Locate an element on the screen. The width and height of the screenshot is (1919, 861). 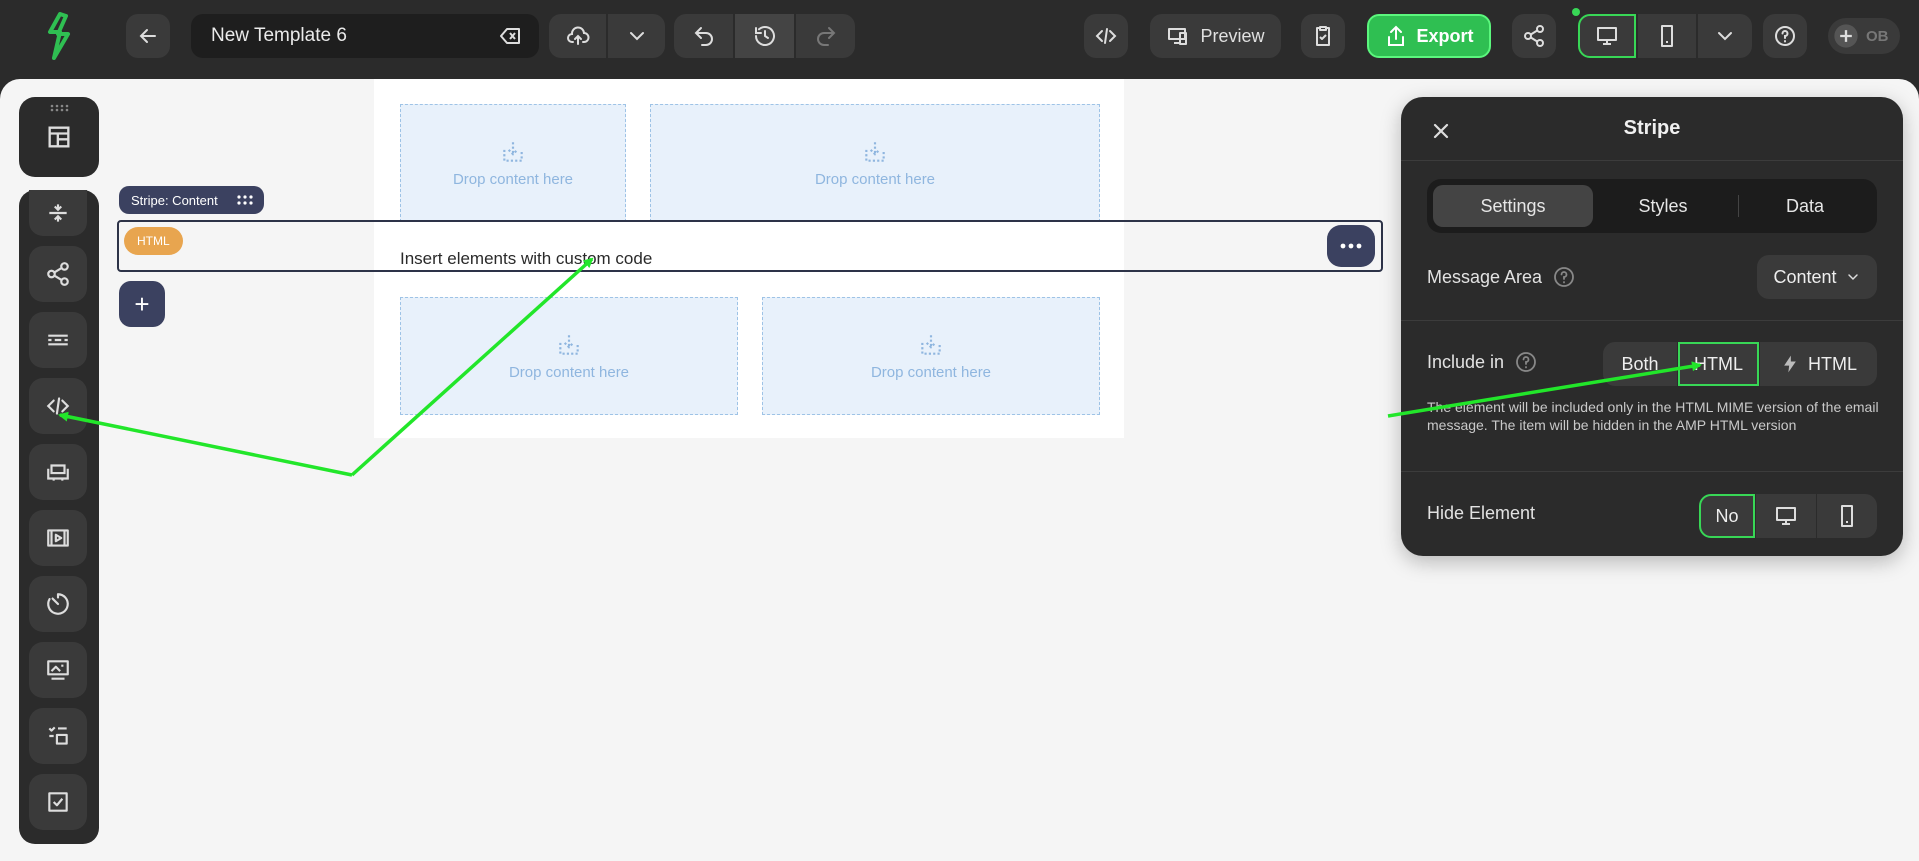
left-toolbar is located at coordinates (59, 517).